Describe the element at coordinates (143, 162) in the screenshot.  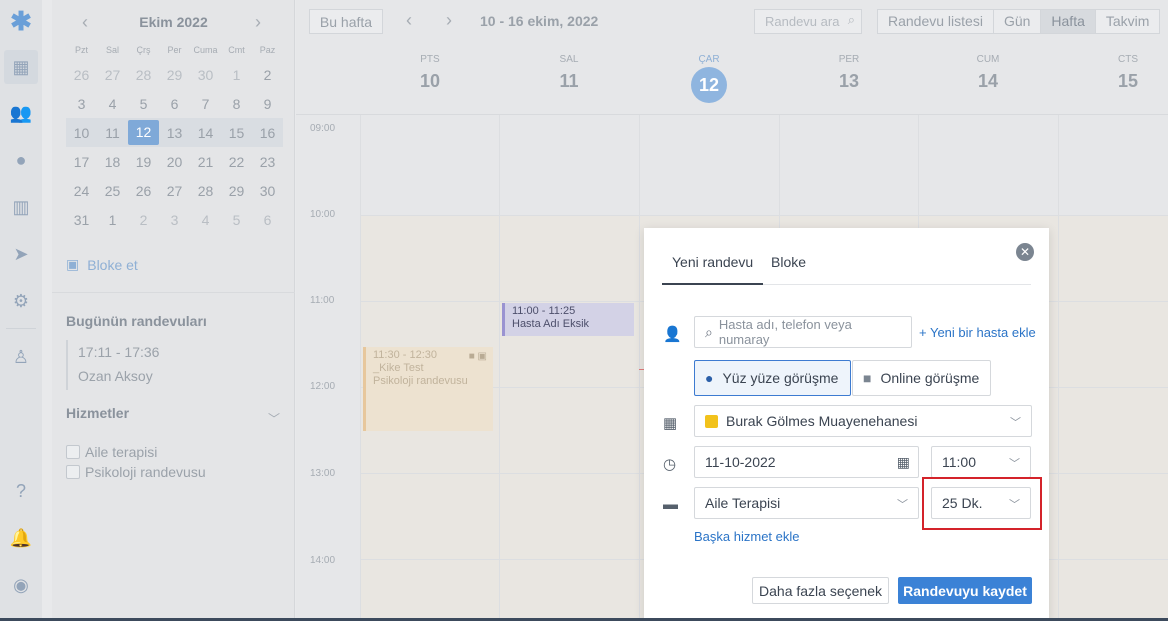
I see `day-cell: 19` at that location.